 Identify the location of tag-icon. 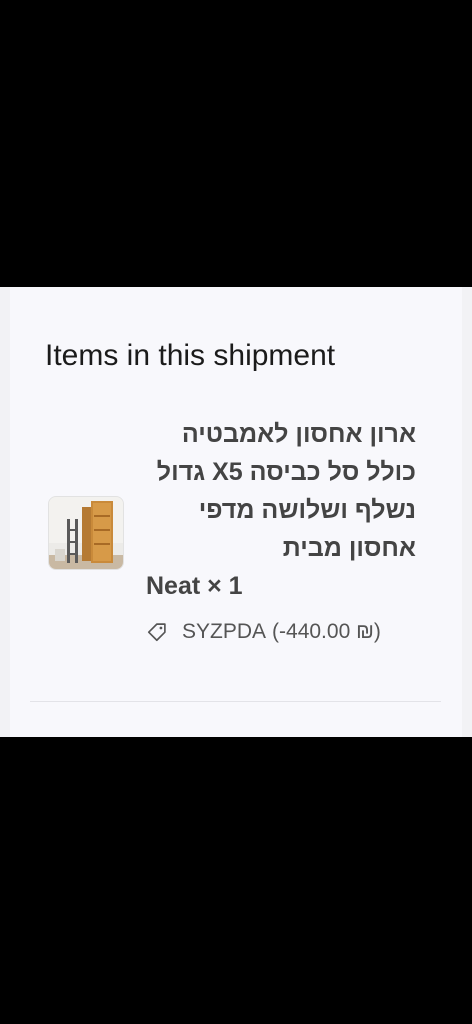
(156, 632).